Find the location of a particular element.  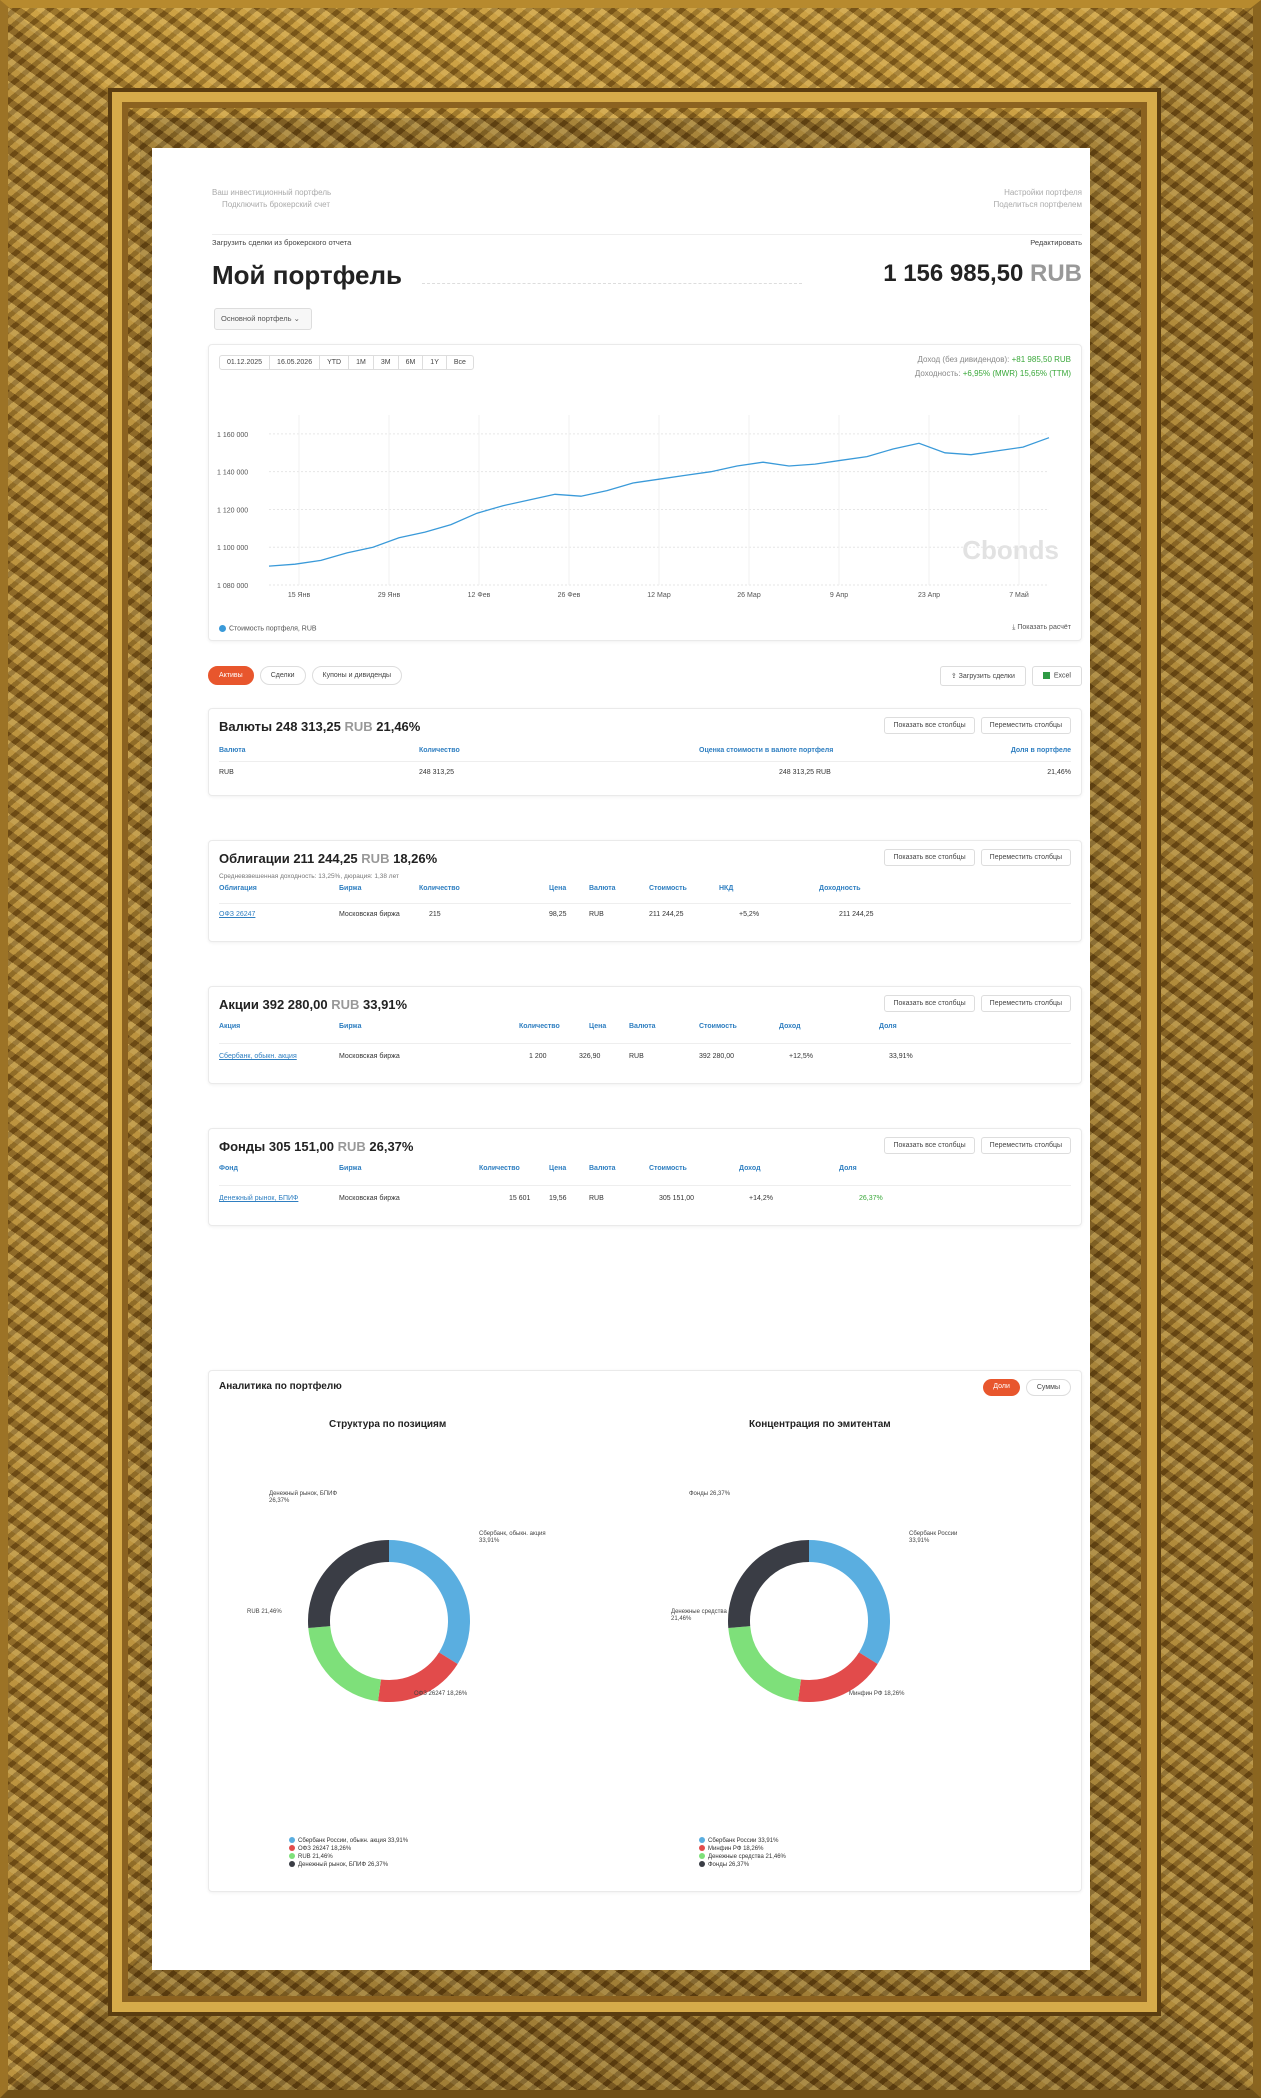

section-amount: 211 244,25 is located at coordinates (325, 858).